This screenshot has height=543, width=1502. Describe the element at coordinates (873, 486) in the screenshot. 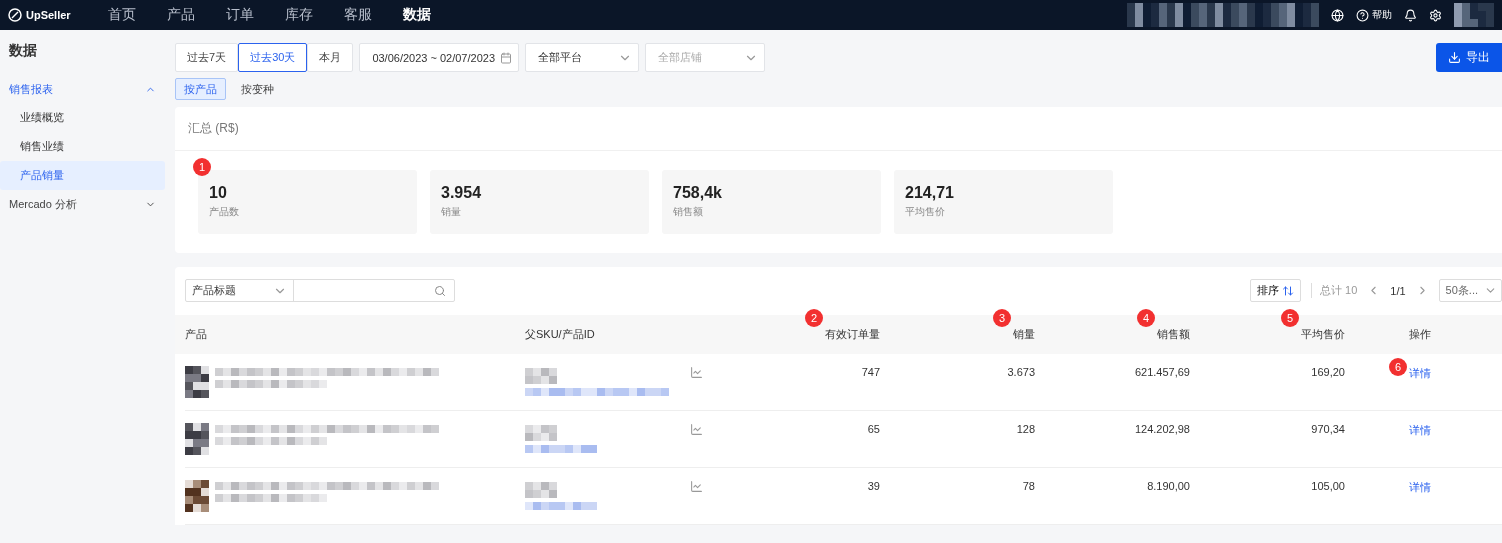

I see `table-cell: 39` at that location.